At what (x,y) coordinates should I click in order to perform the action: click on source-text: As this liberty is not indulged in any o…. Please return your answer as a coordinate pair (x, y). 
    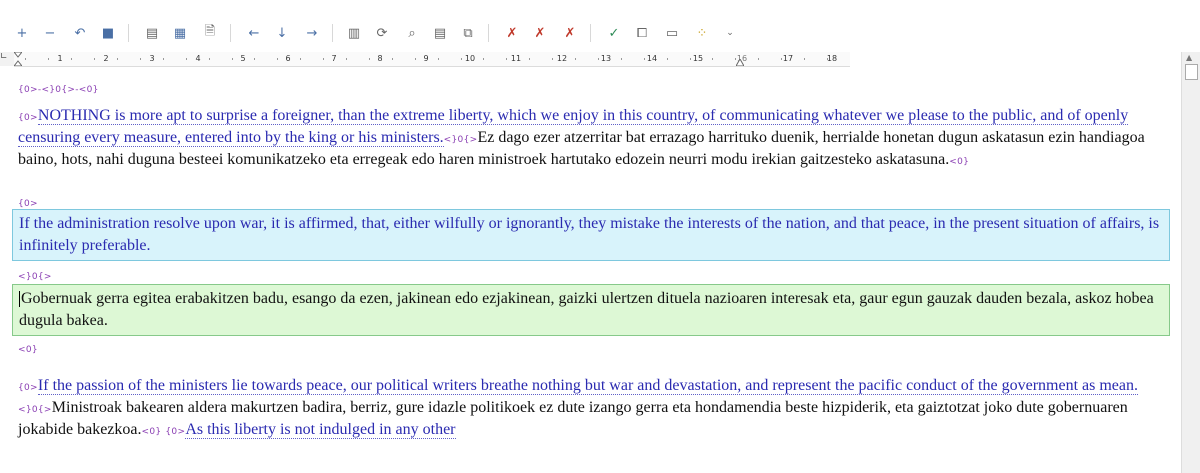
    Looking at the image, I should click on (320, 430).